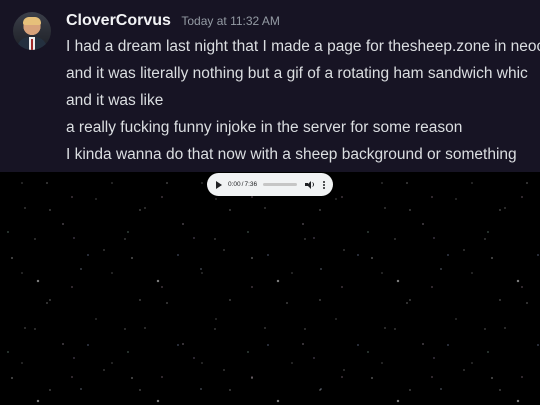 Image resolution: width=540 pixels, height=405 pixels. What do you see at coordinates (219, 184) in the screenshot?
I see `play-icon` at bounding box center [219, 184].